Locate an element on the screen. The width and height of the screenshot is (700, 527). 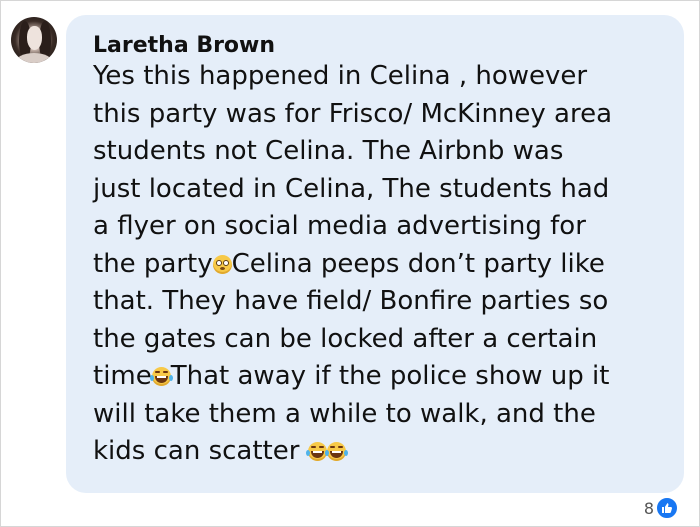
comment-line: the party Celina peeps don’t party like is located at coordinates (380, 265).